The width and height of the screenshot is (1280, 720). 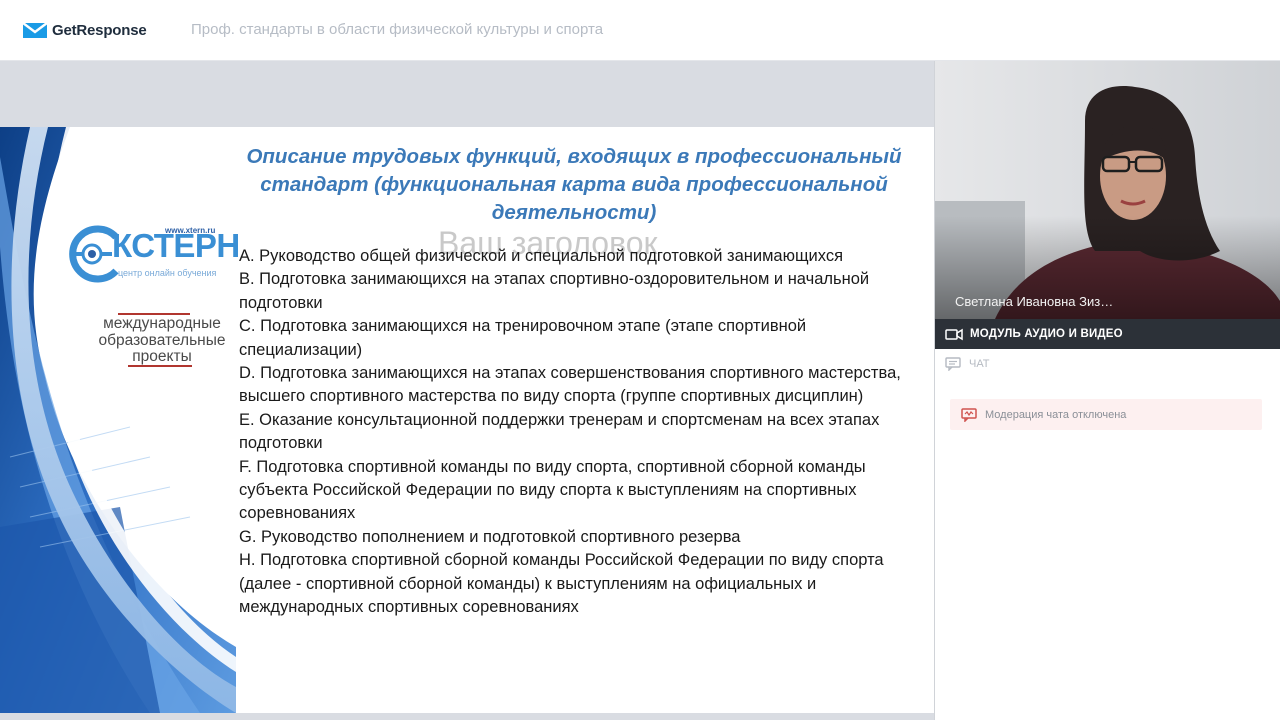 What do you see at coordinates (176, 245) in the screenshot?
I see `brand-name: КСТЕРН` at bounding box center [176, 245].